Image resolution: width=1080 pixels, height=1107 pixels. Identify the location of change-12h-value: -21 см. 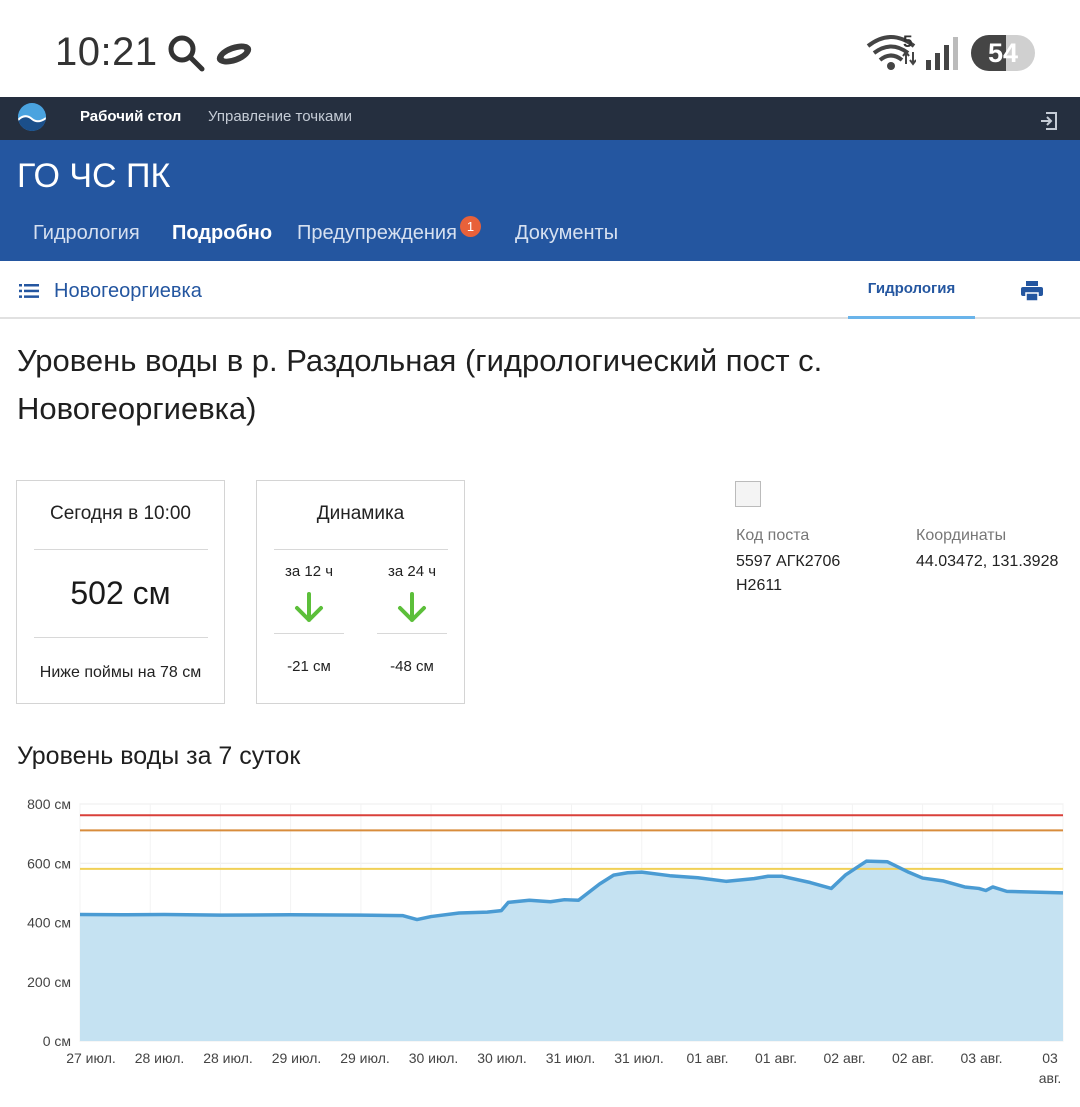
(309, 666).